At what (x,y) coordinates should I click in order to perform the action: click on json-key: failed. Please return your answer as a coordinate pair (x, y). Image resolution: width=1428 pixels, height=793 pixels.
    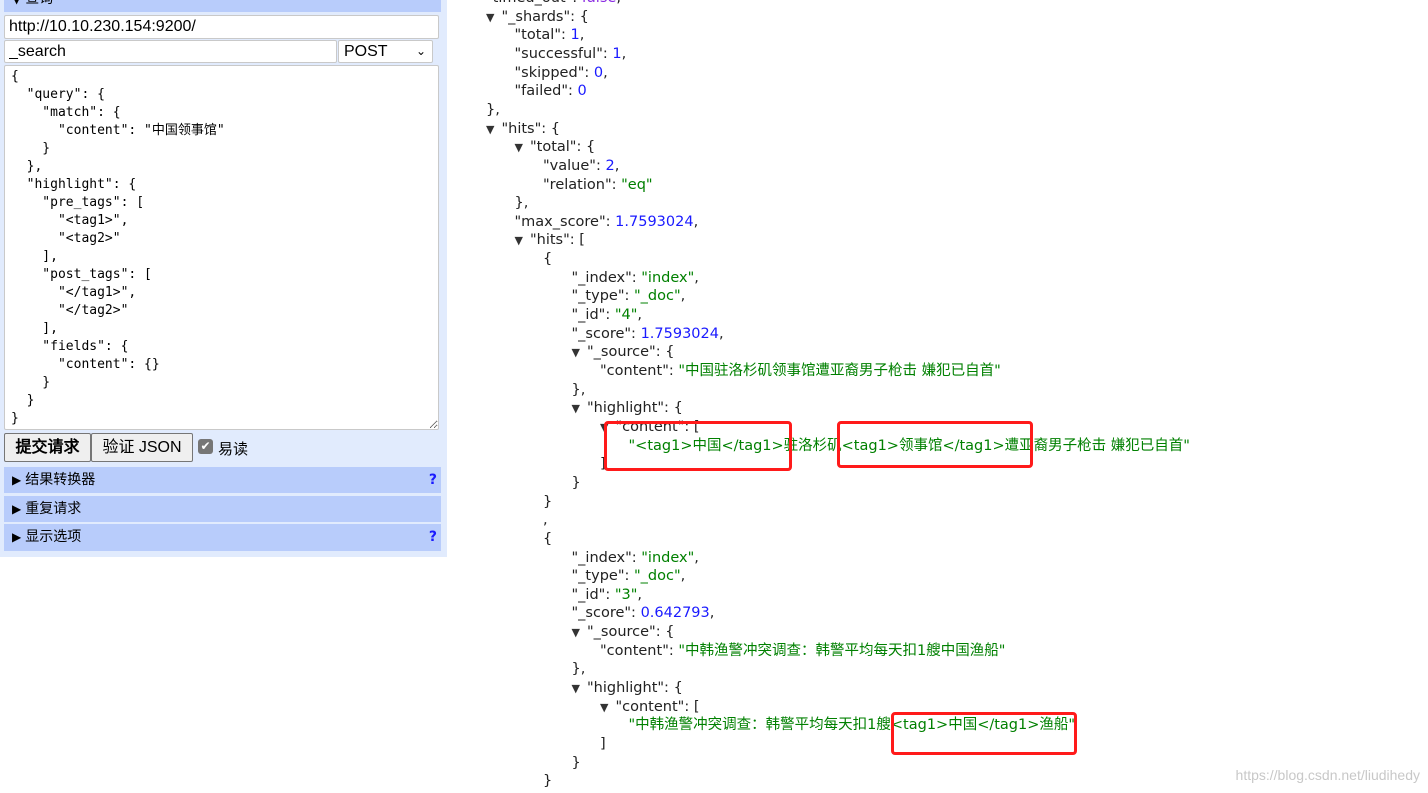
    Looking at the image, I should click on (541, 91).